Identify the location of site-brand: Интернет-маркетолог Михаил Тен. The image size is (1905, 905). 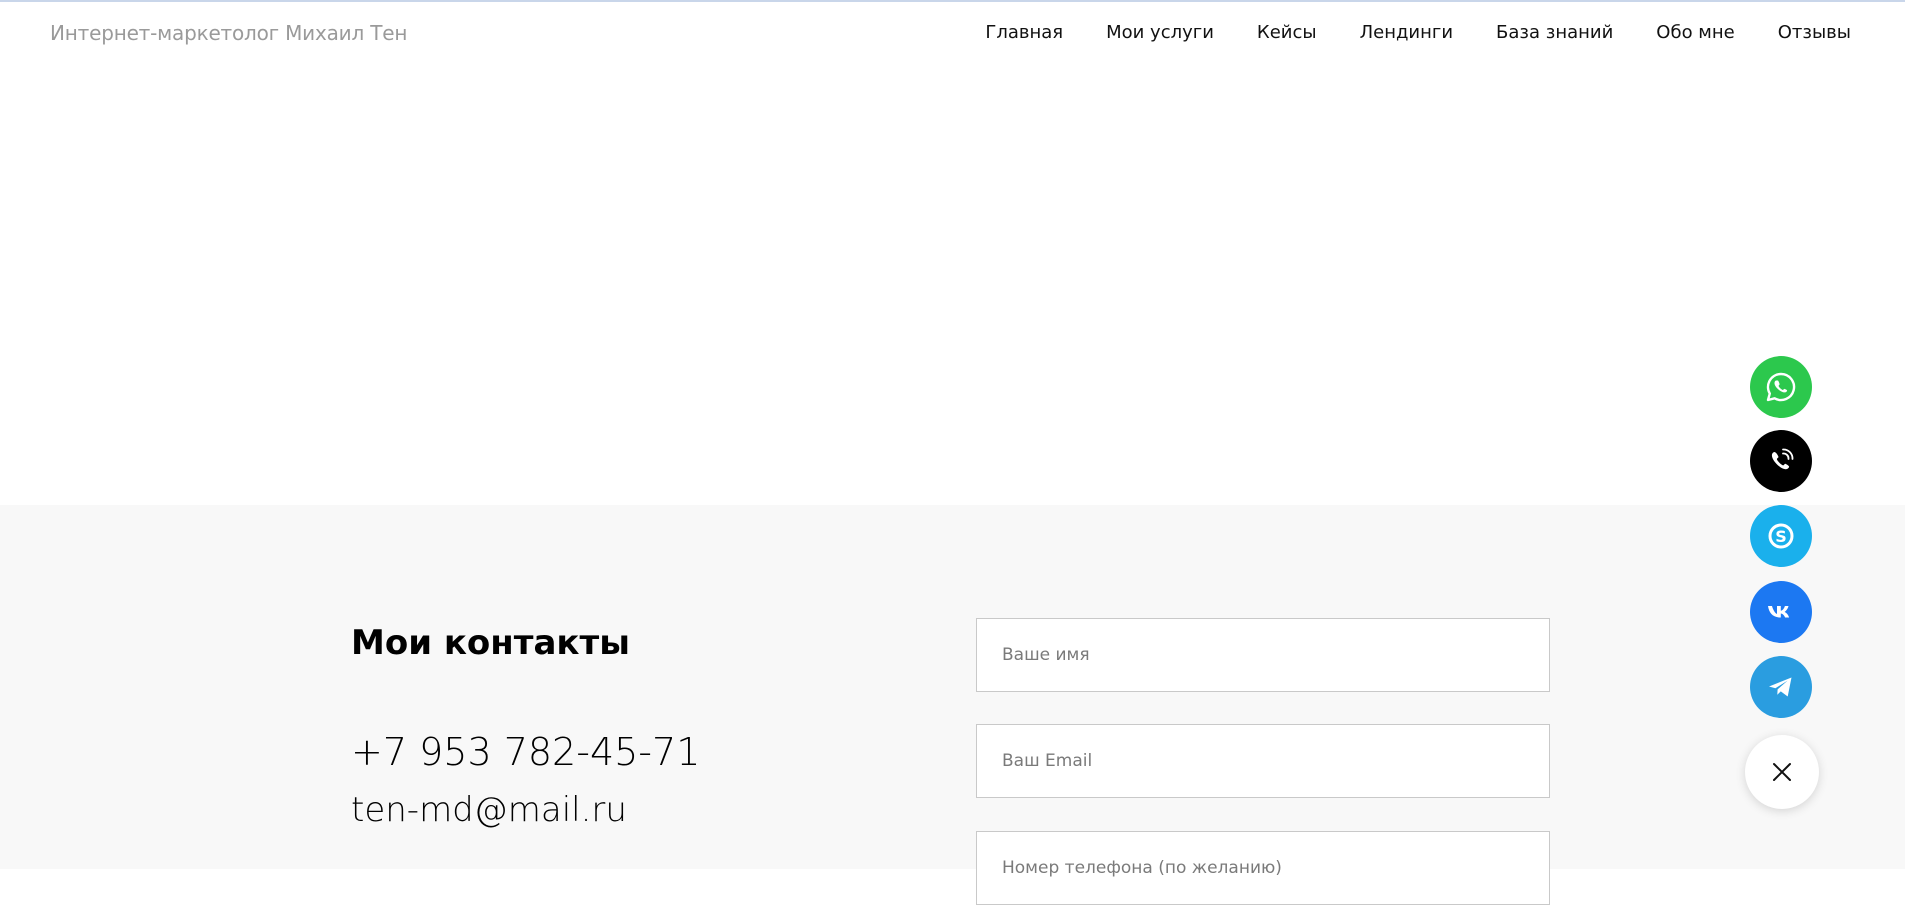
(228, 33).